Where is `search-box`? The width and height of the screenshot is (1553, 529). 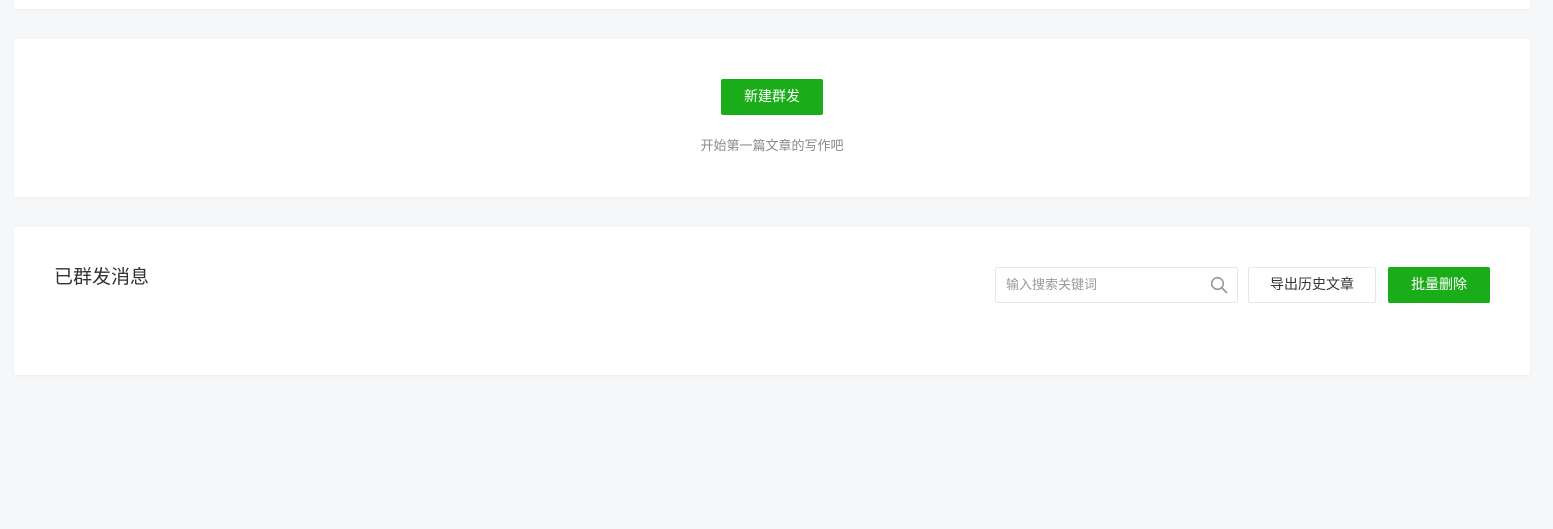
search-box is located at coordinates (1116, 285).